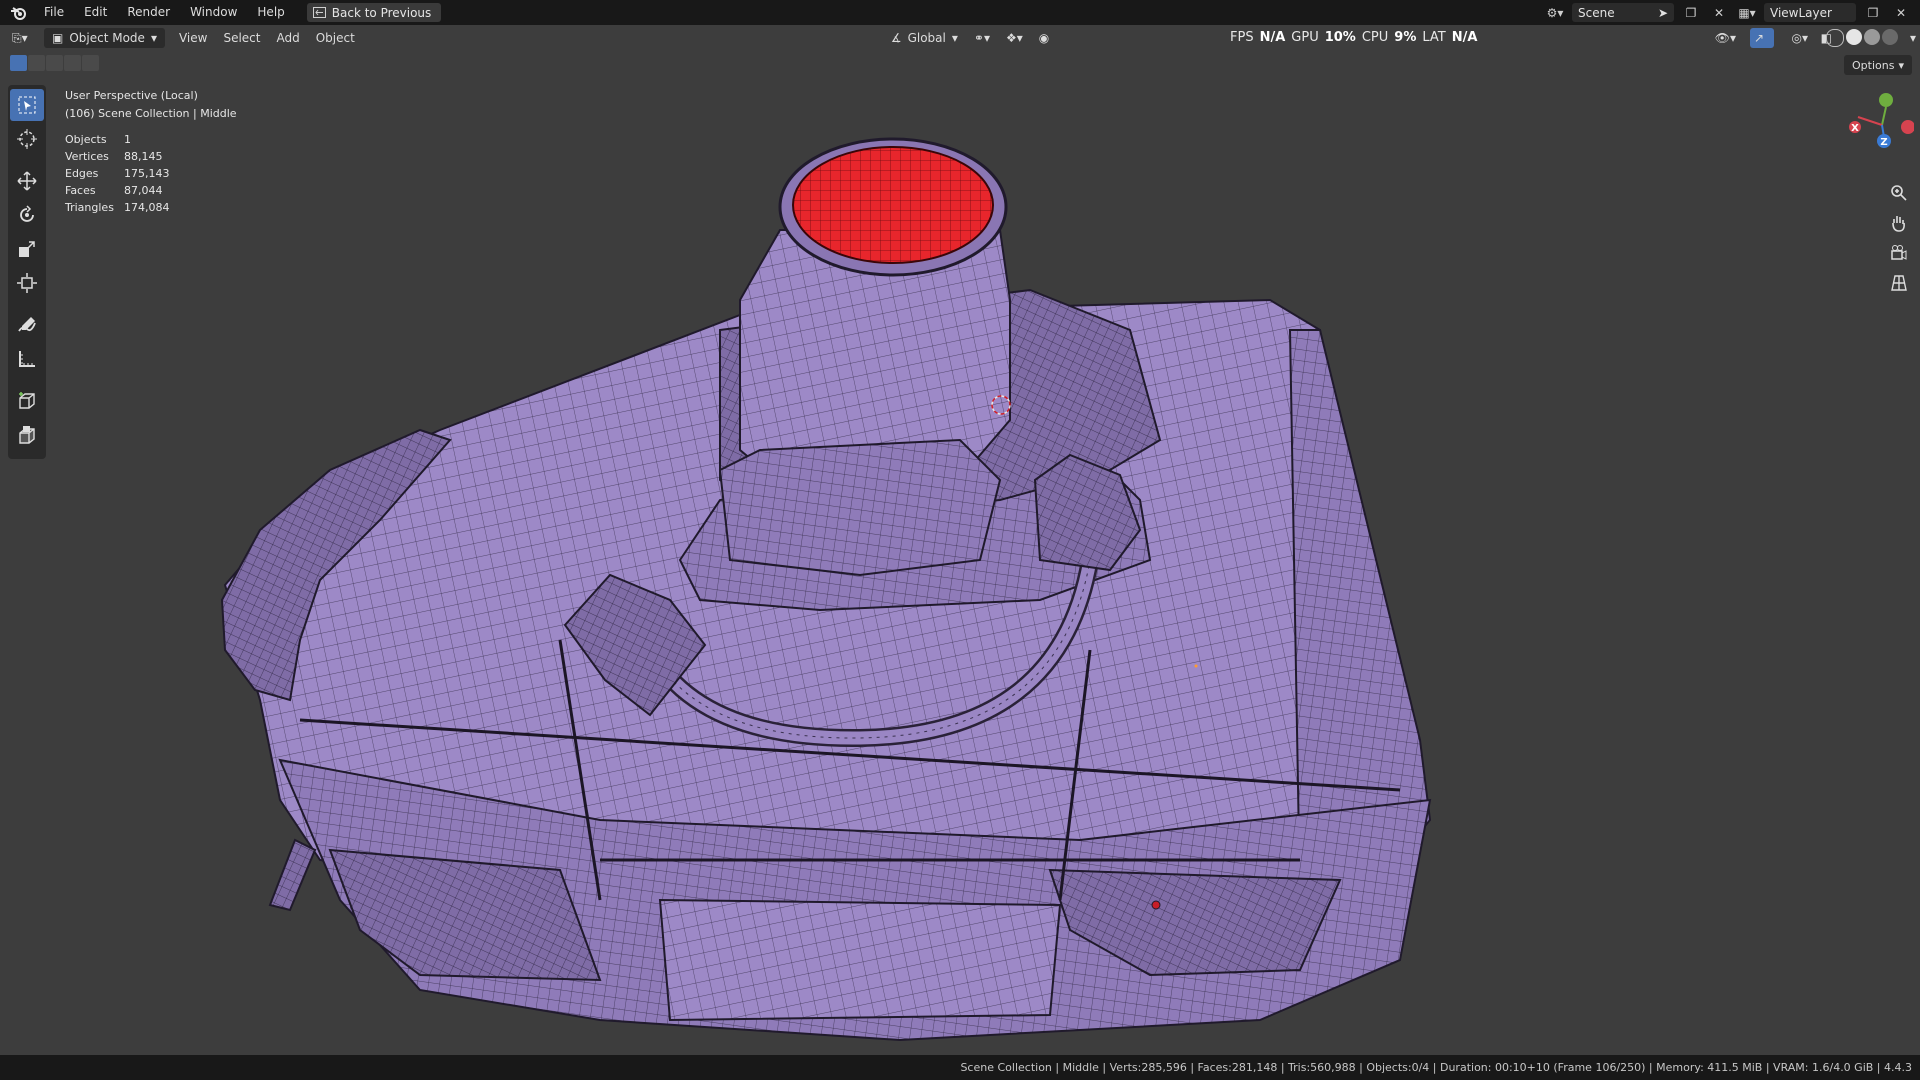 This screenshot has height=1080, width=1920. I want to click on shading-options-icon: ▾, so click(1913, 38).